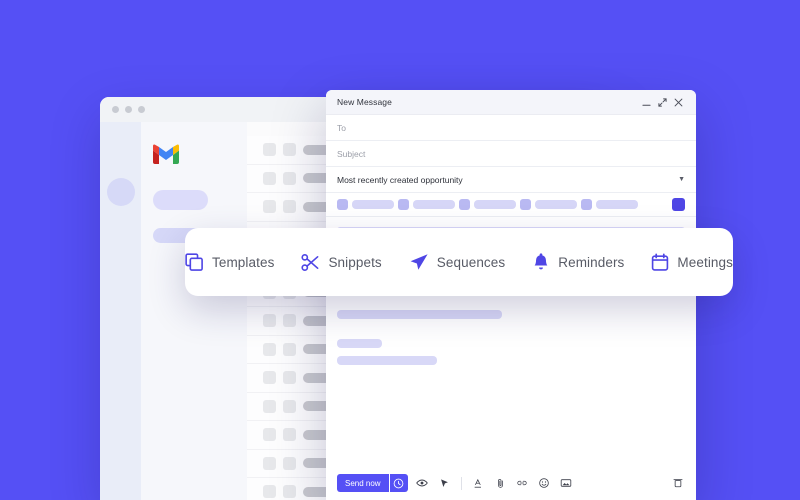 The width and height of the screenshot is (800, 500). Describe the element at coordinates (341, 127) in the screenshot. I see `to-label: To` at that location.